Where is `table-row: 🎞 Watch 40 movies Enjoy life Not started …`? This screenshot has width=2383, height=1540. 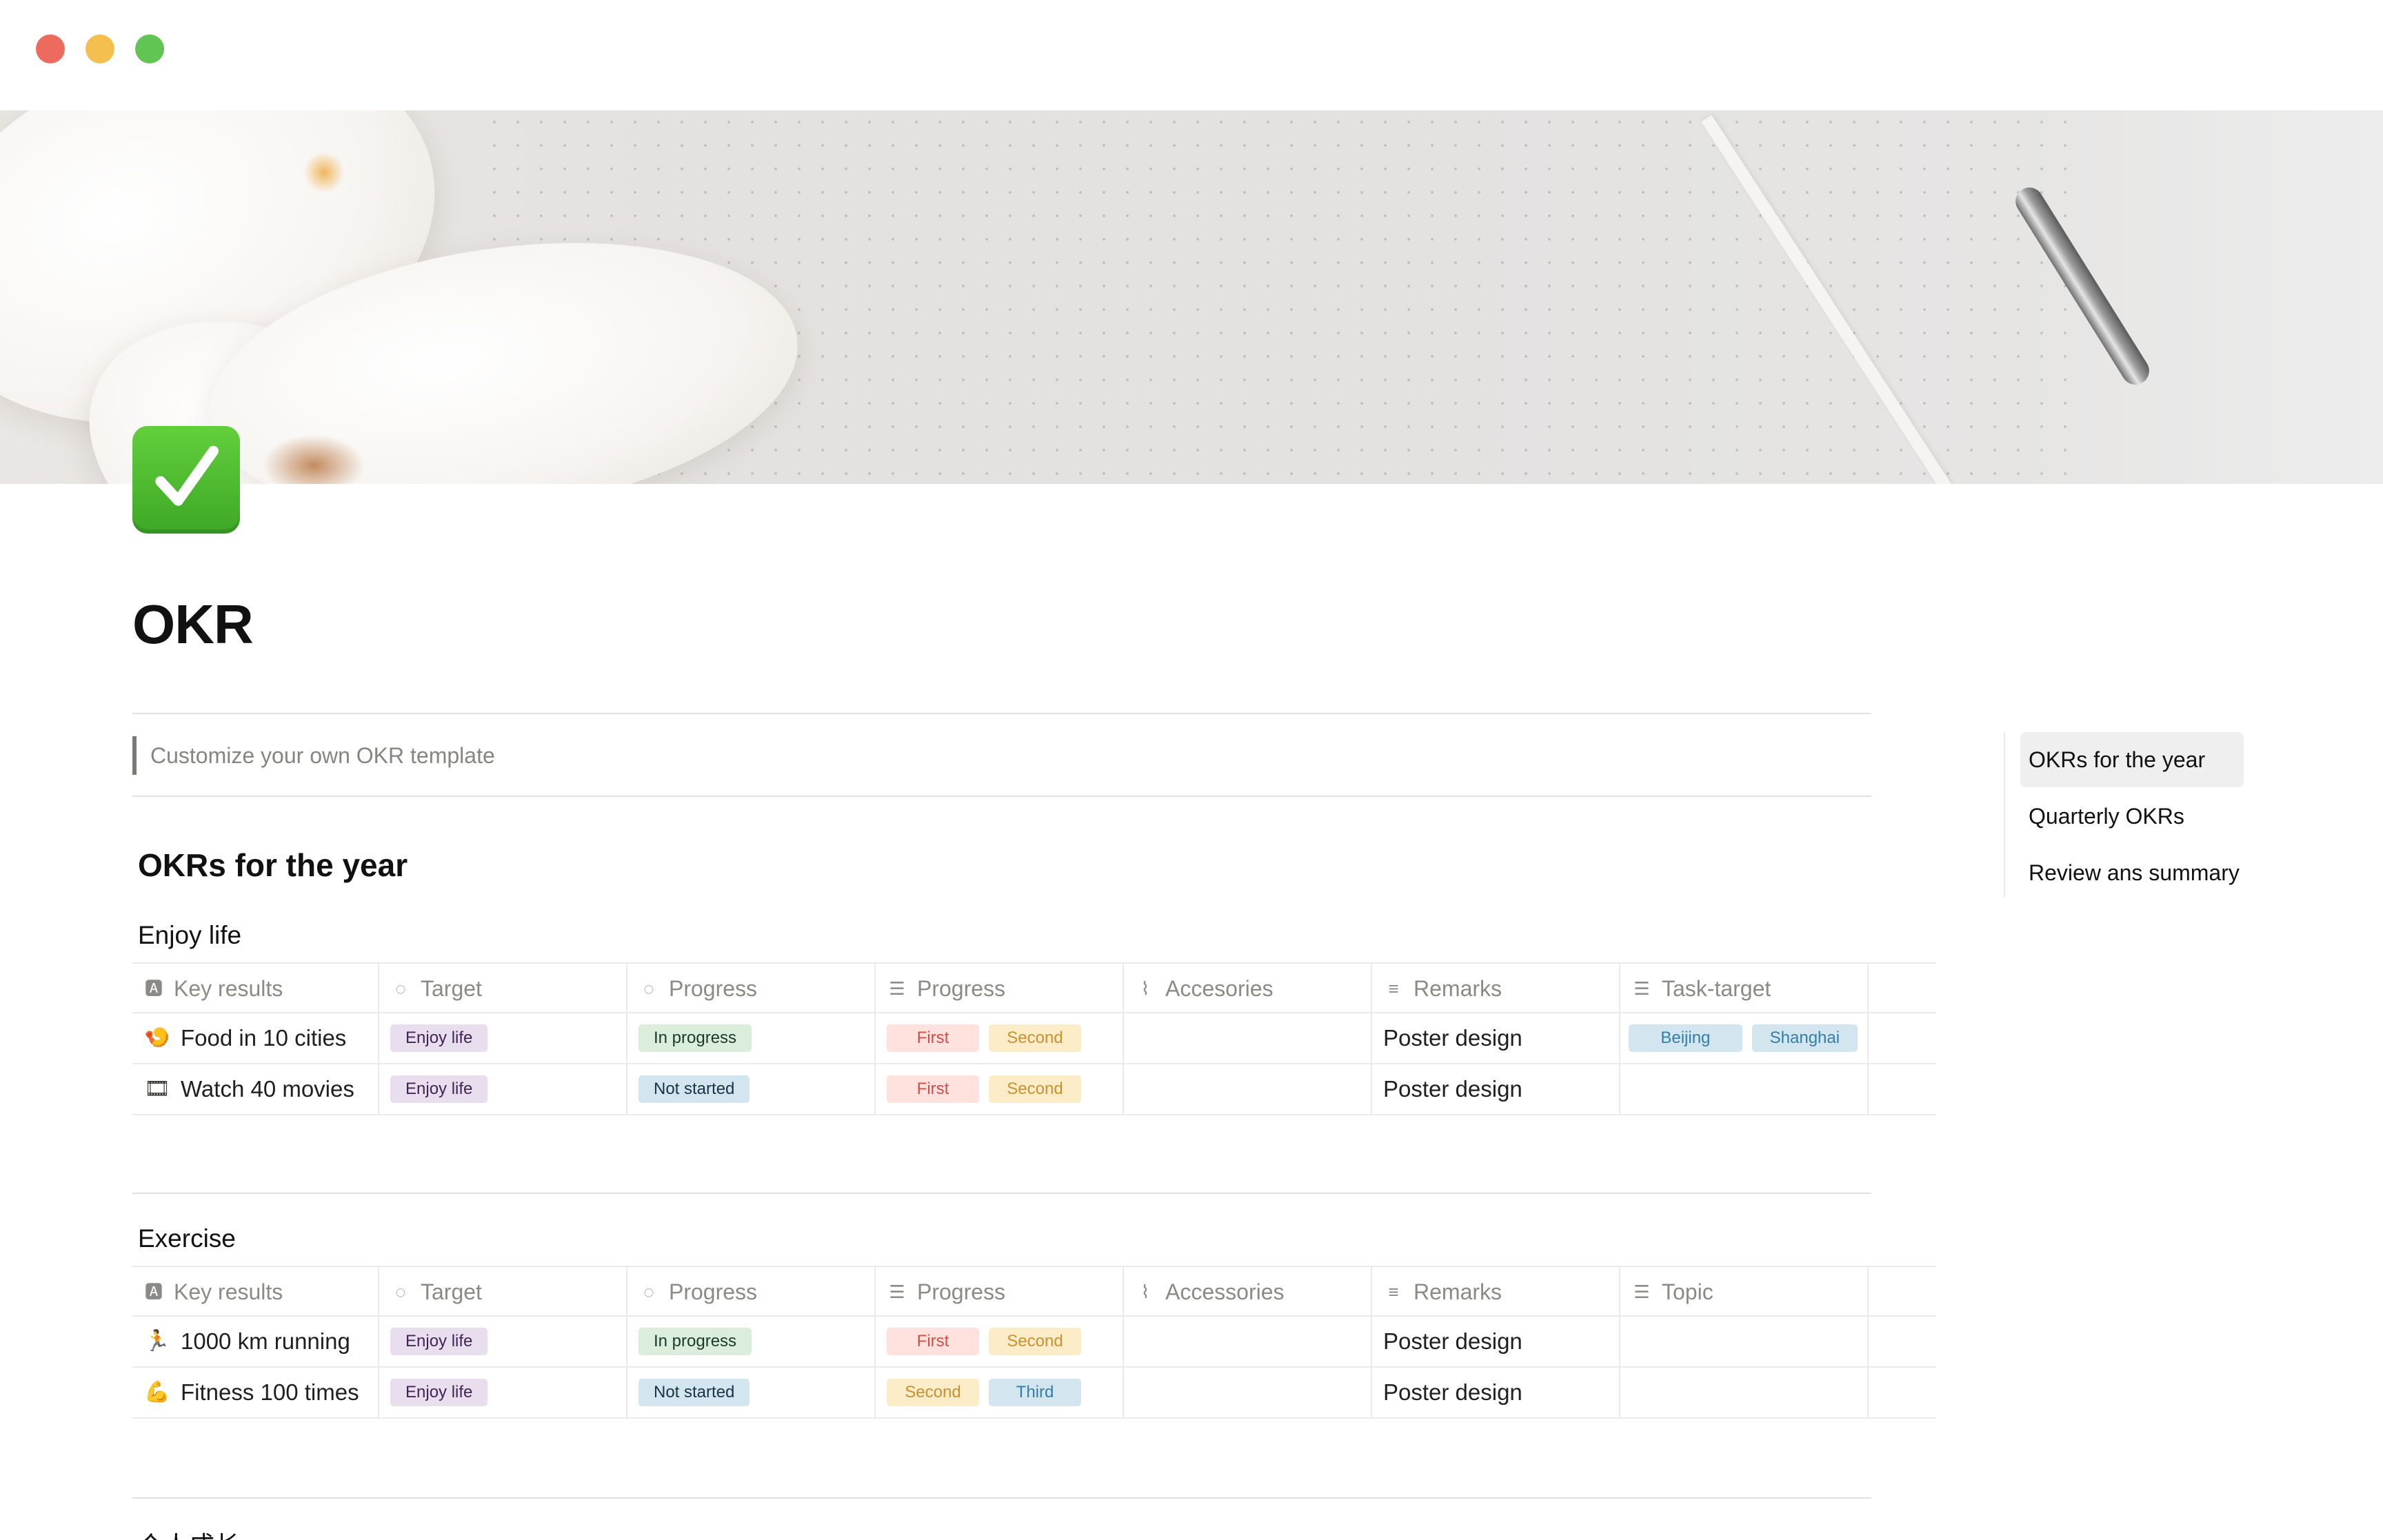 table-row: 🎞 Watch 40 movies Enjoy life Not started … is located at coordinates (1034, 1090).